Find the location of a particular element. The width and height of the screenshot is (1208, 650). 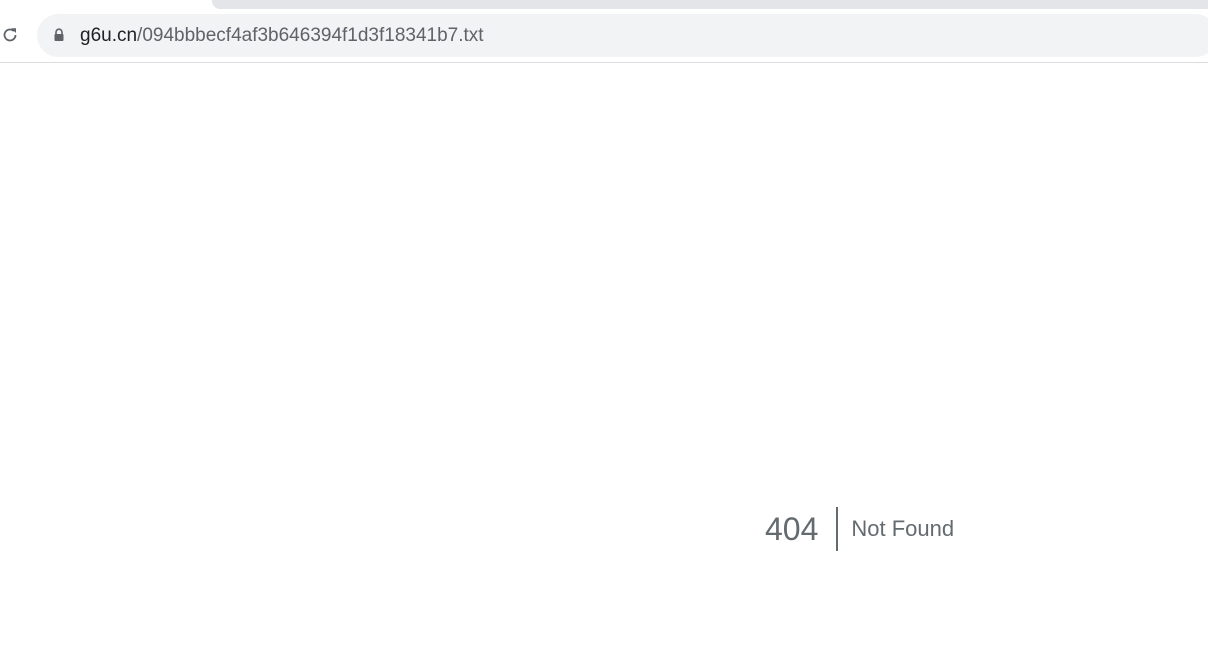

error-code: 404 is located at coordinates (792, 529).